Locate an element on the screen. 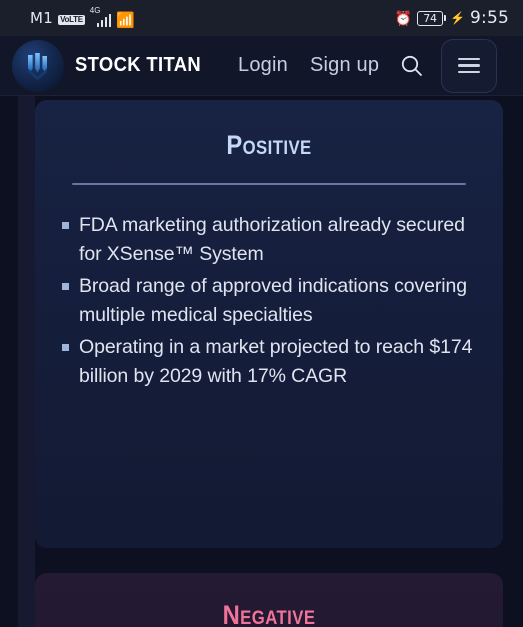  negative-card: Negative None. is located at coordinates (269, 600).